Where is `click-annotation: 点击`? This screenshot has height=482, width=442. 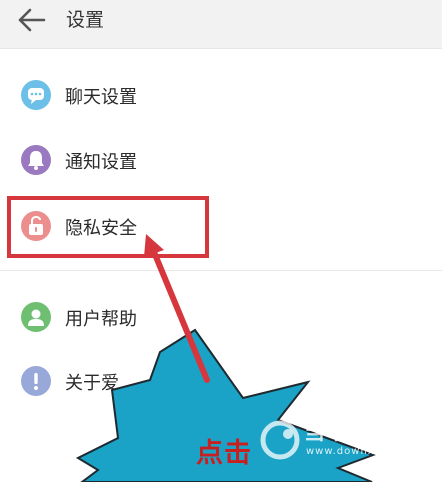
click-annotation: 点击 is located at coordinates (224, 453).